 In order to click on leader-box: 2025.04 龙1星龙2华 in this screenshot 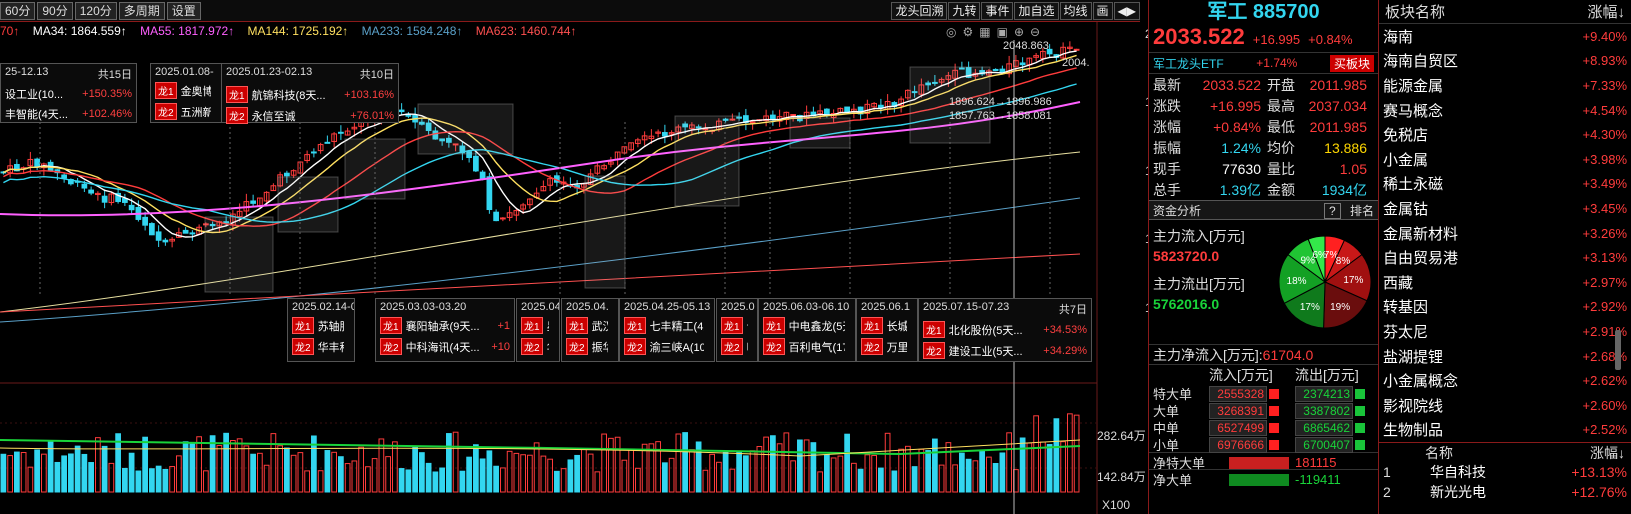, I will do `click(538, 330)`.